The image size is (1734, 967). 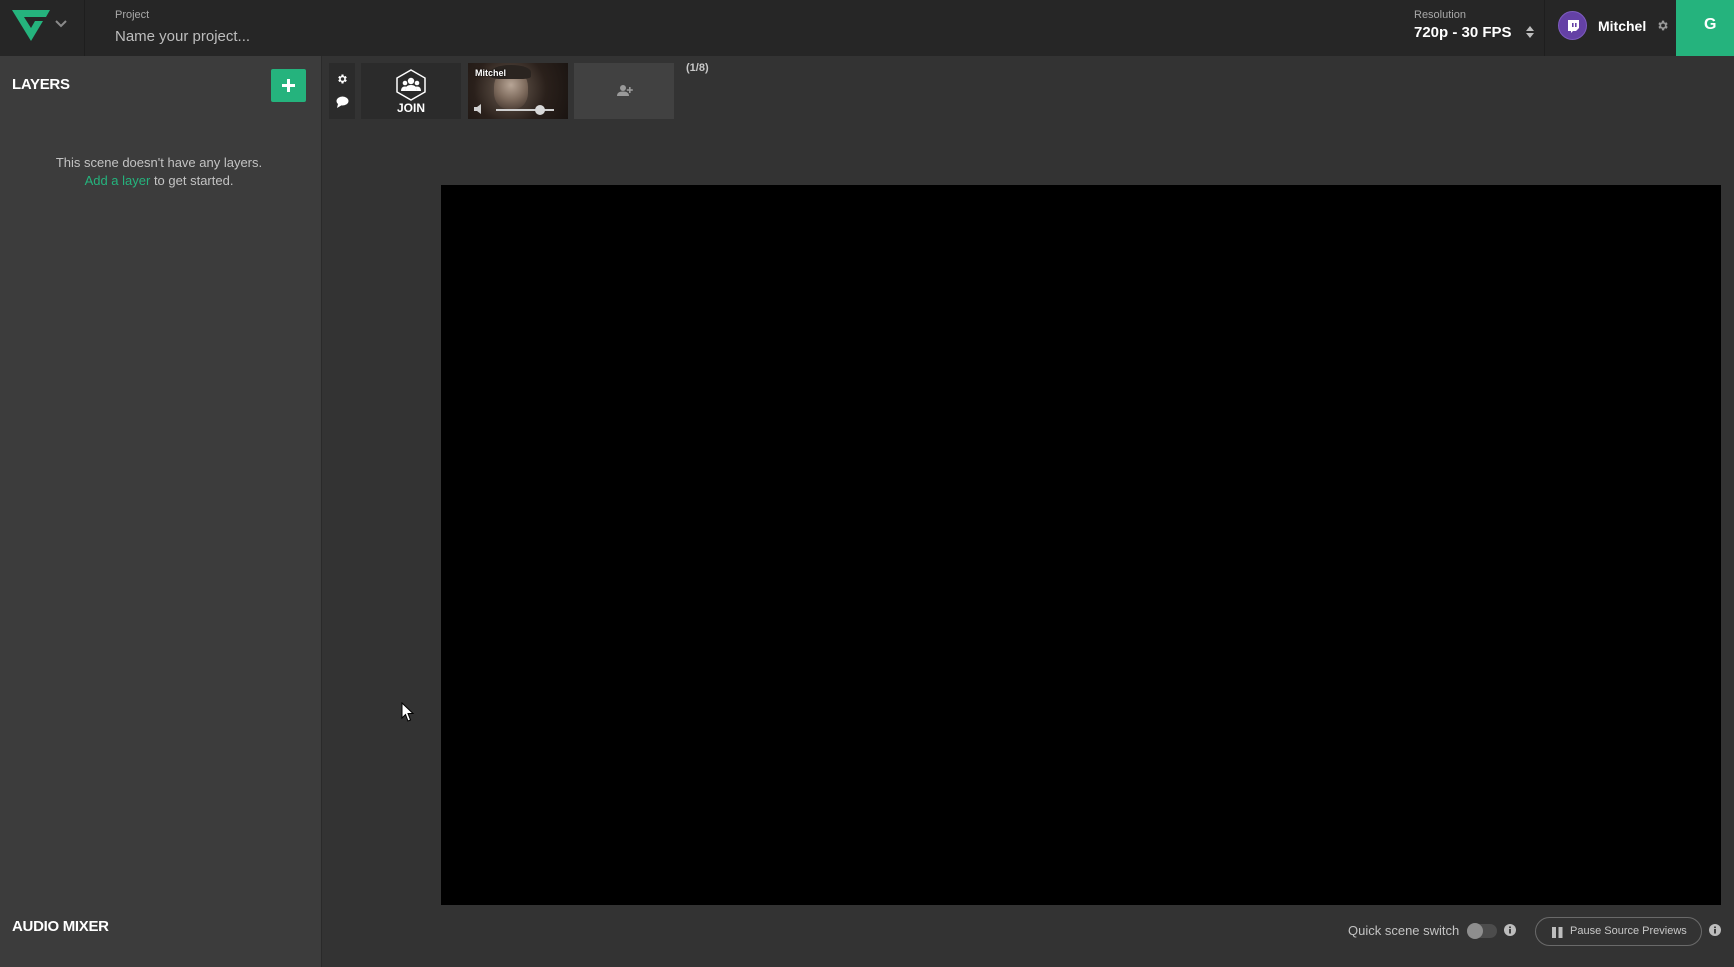 I want to click on volume-slider-track, so click(x=525, y=110).